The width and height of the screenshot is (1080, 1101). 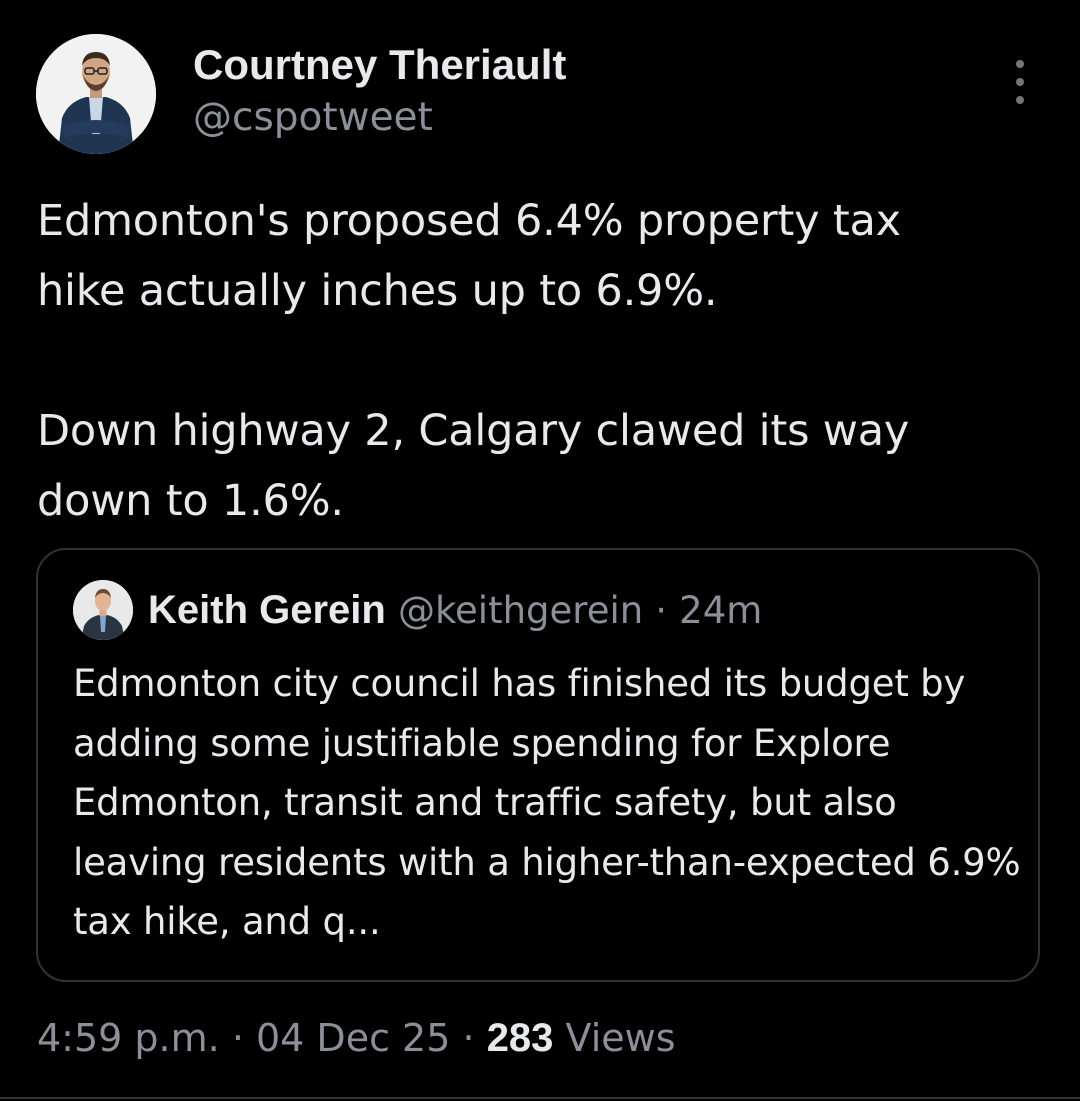 I want to click on views-label: Views, so click(x=621, y=1038).